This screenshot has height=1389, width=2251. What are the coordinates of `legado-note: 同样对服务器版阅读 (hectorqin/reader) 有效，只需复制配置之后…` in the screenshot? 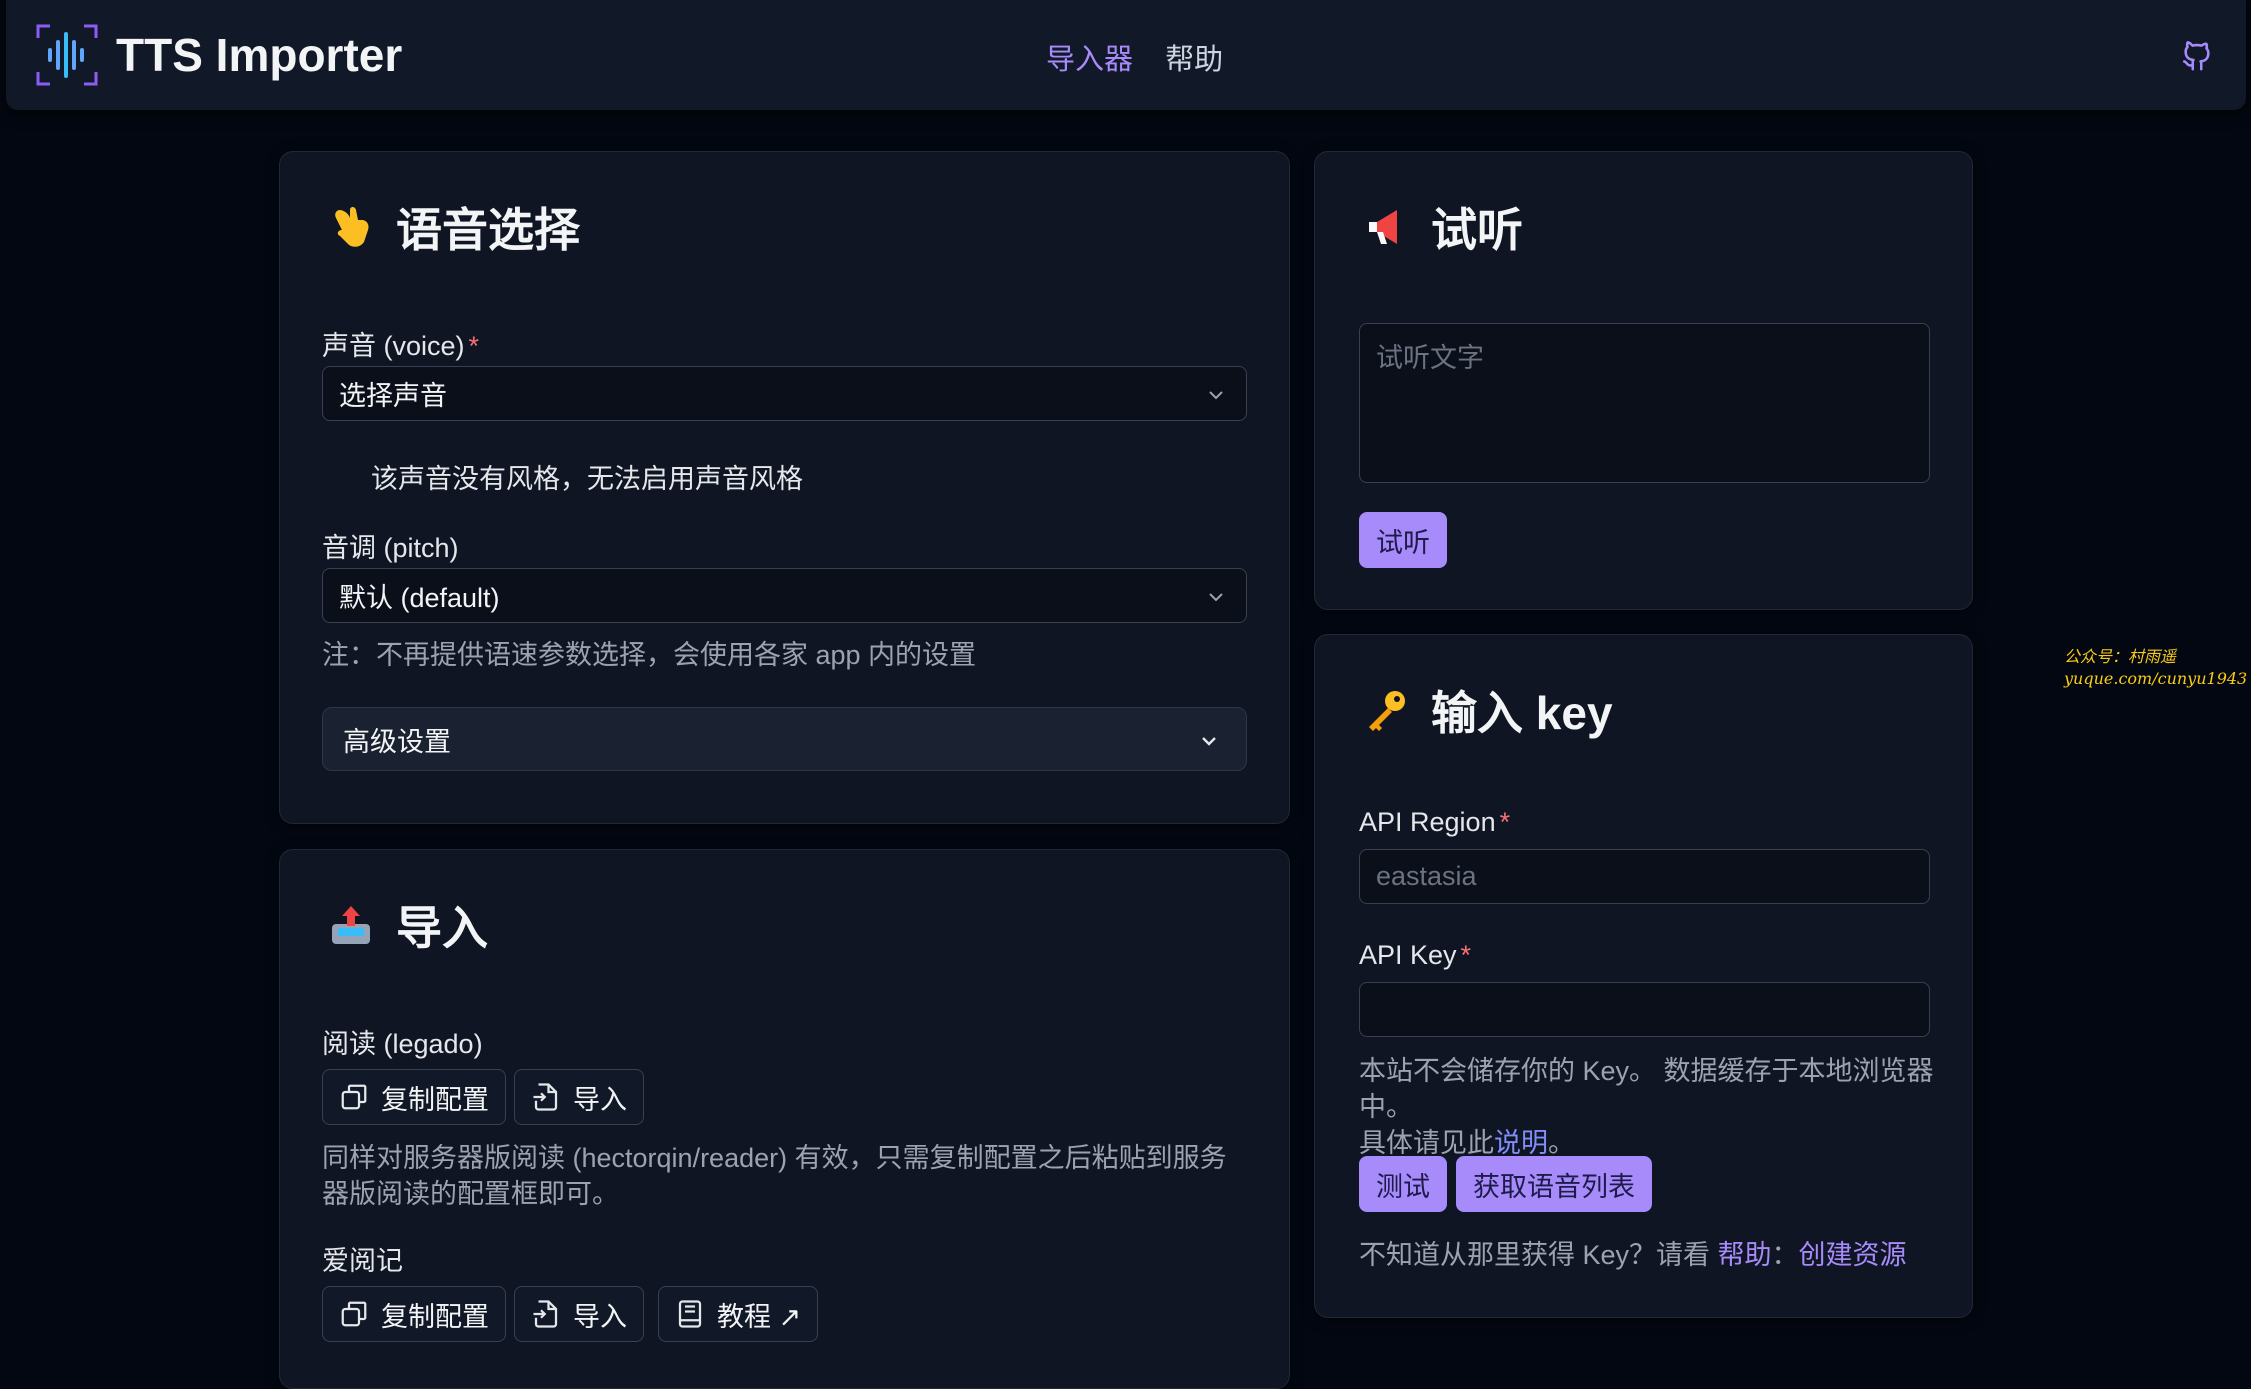 It's located at (774, 1176).